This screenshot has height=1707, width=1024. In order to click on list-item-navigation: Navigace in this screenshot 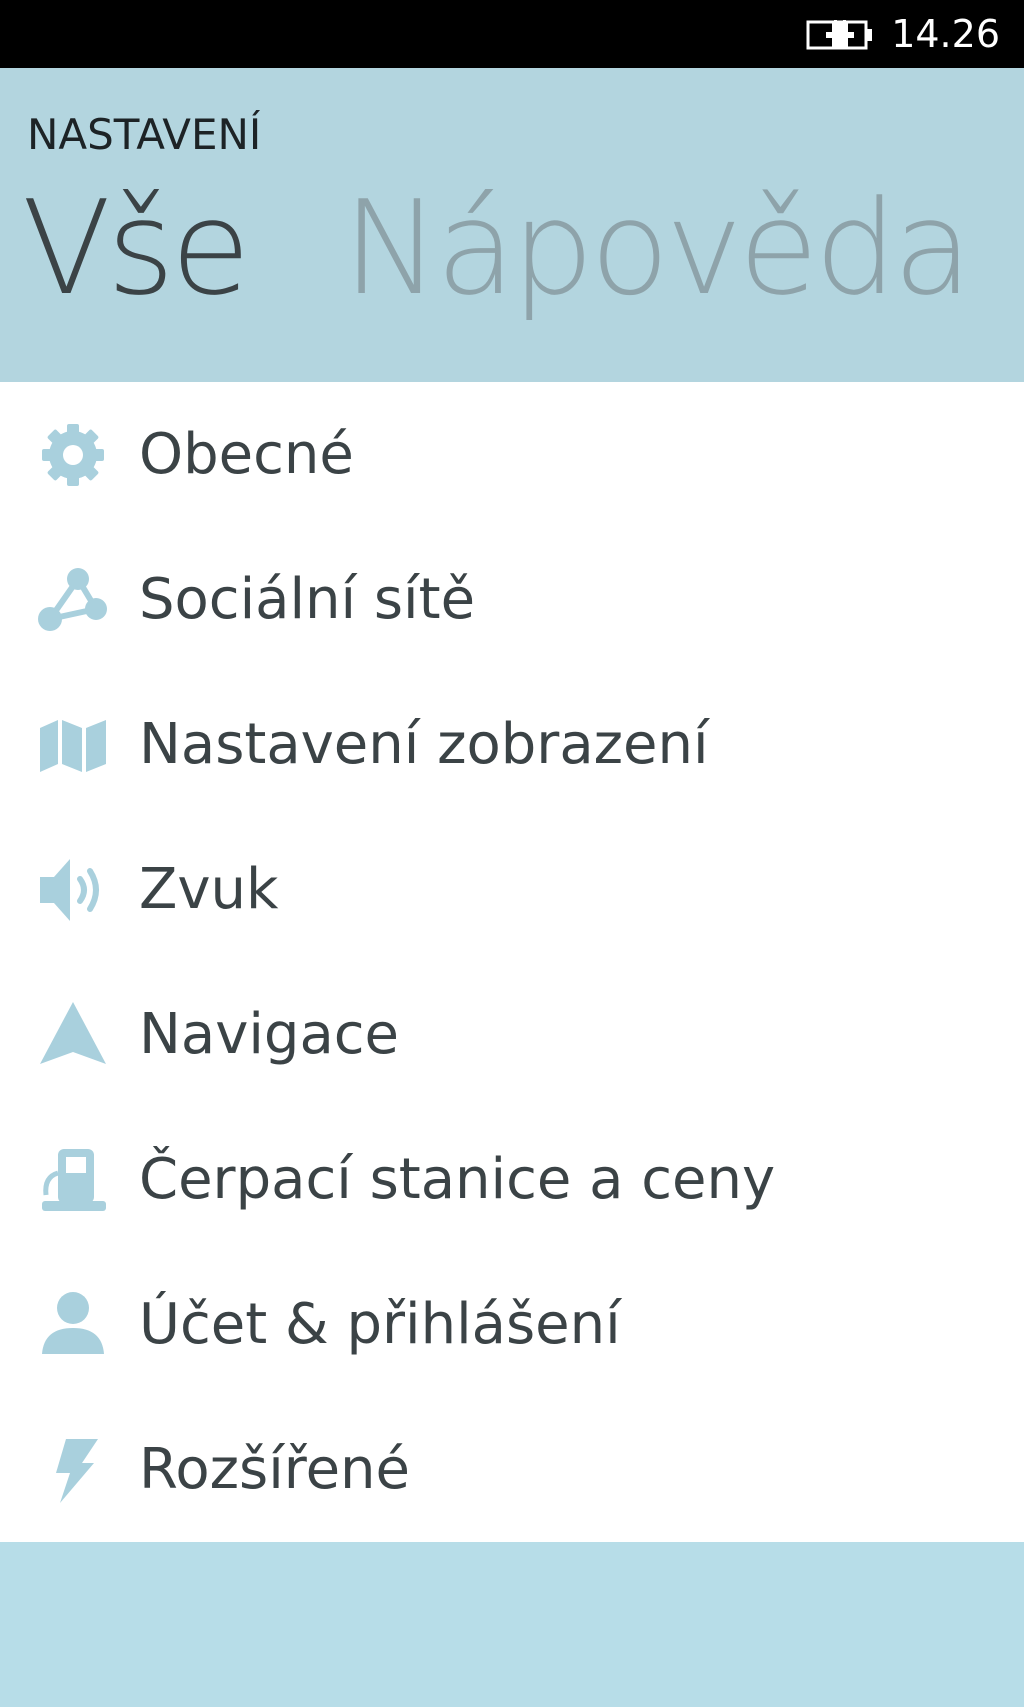, I will do `click(512, 1034)`.